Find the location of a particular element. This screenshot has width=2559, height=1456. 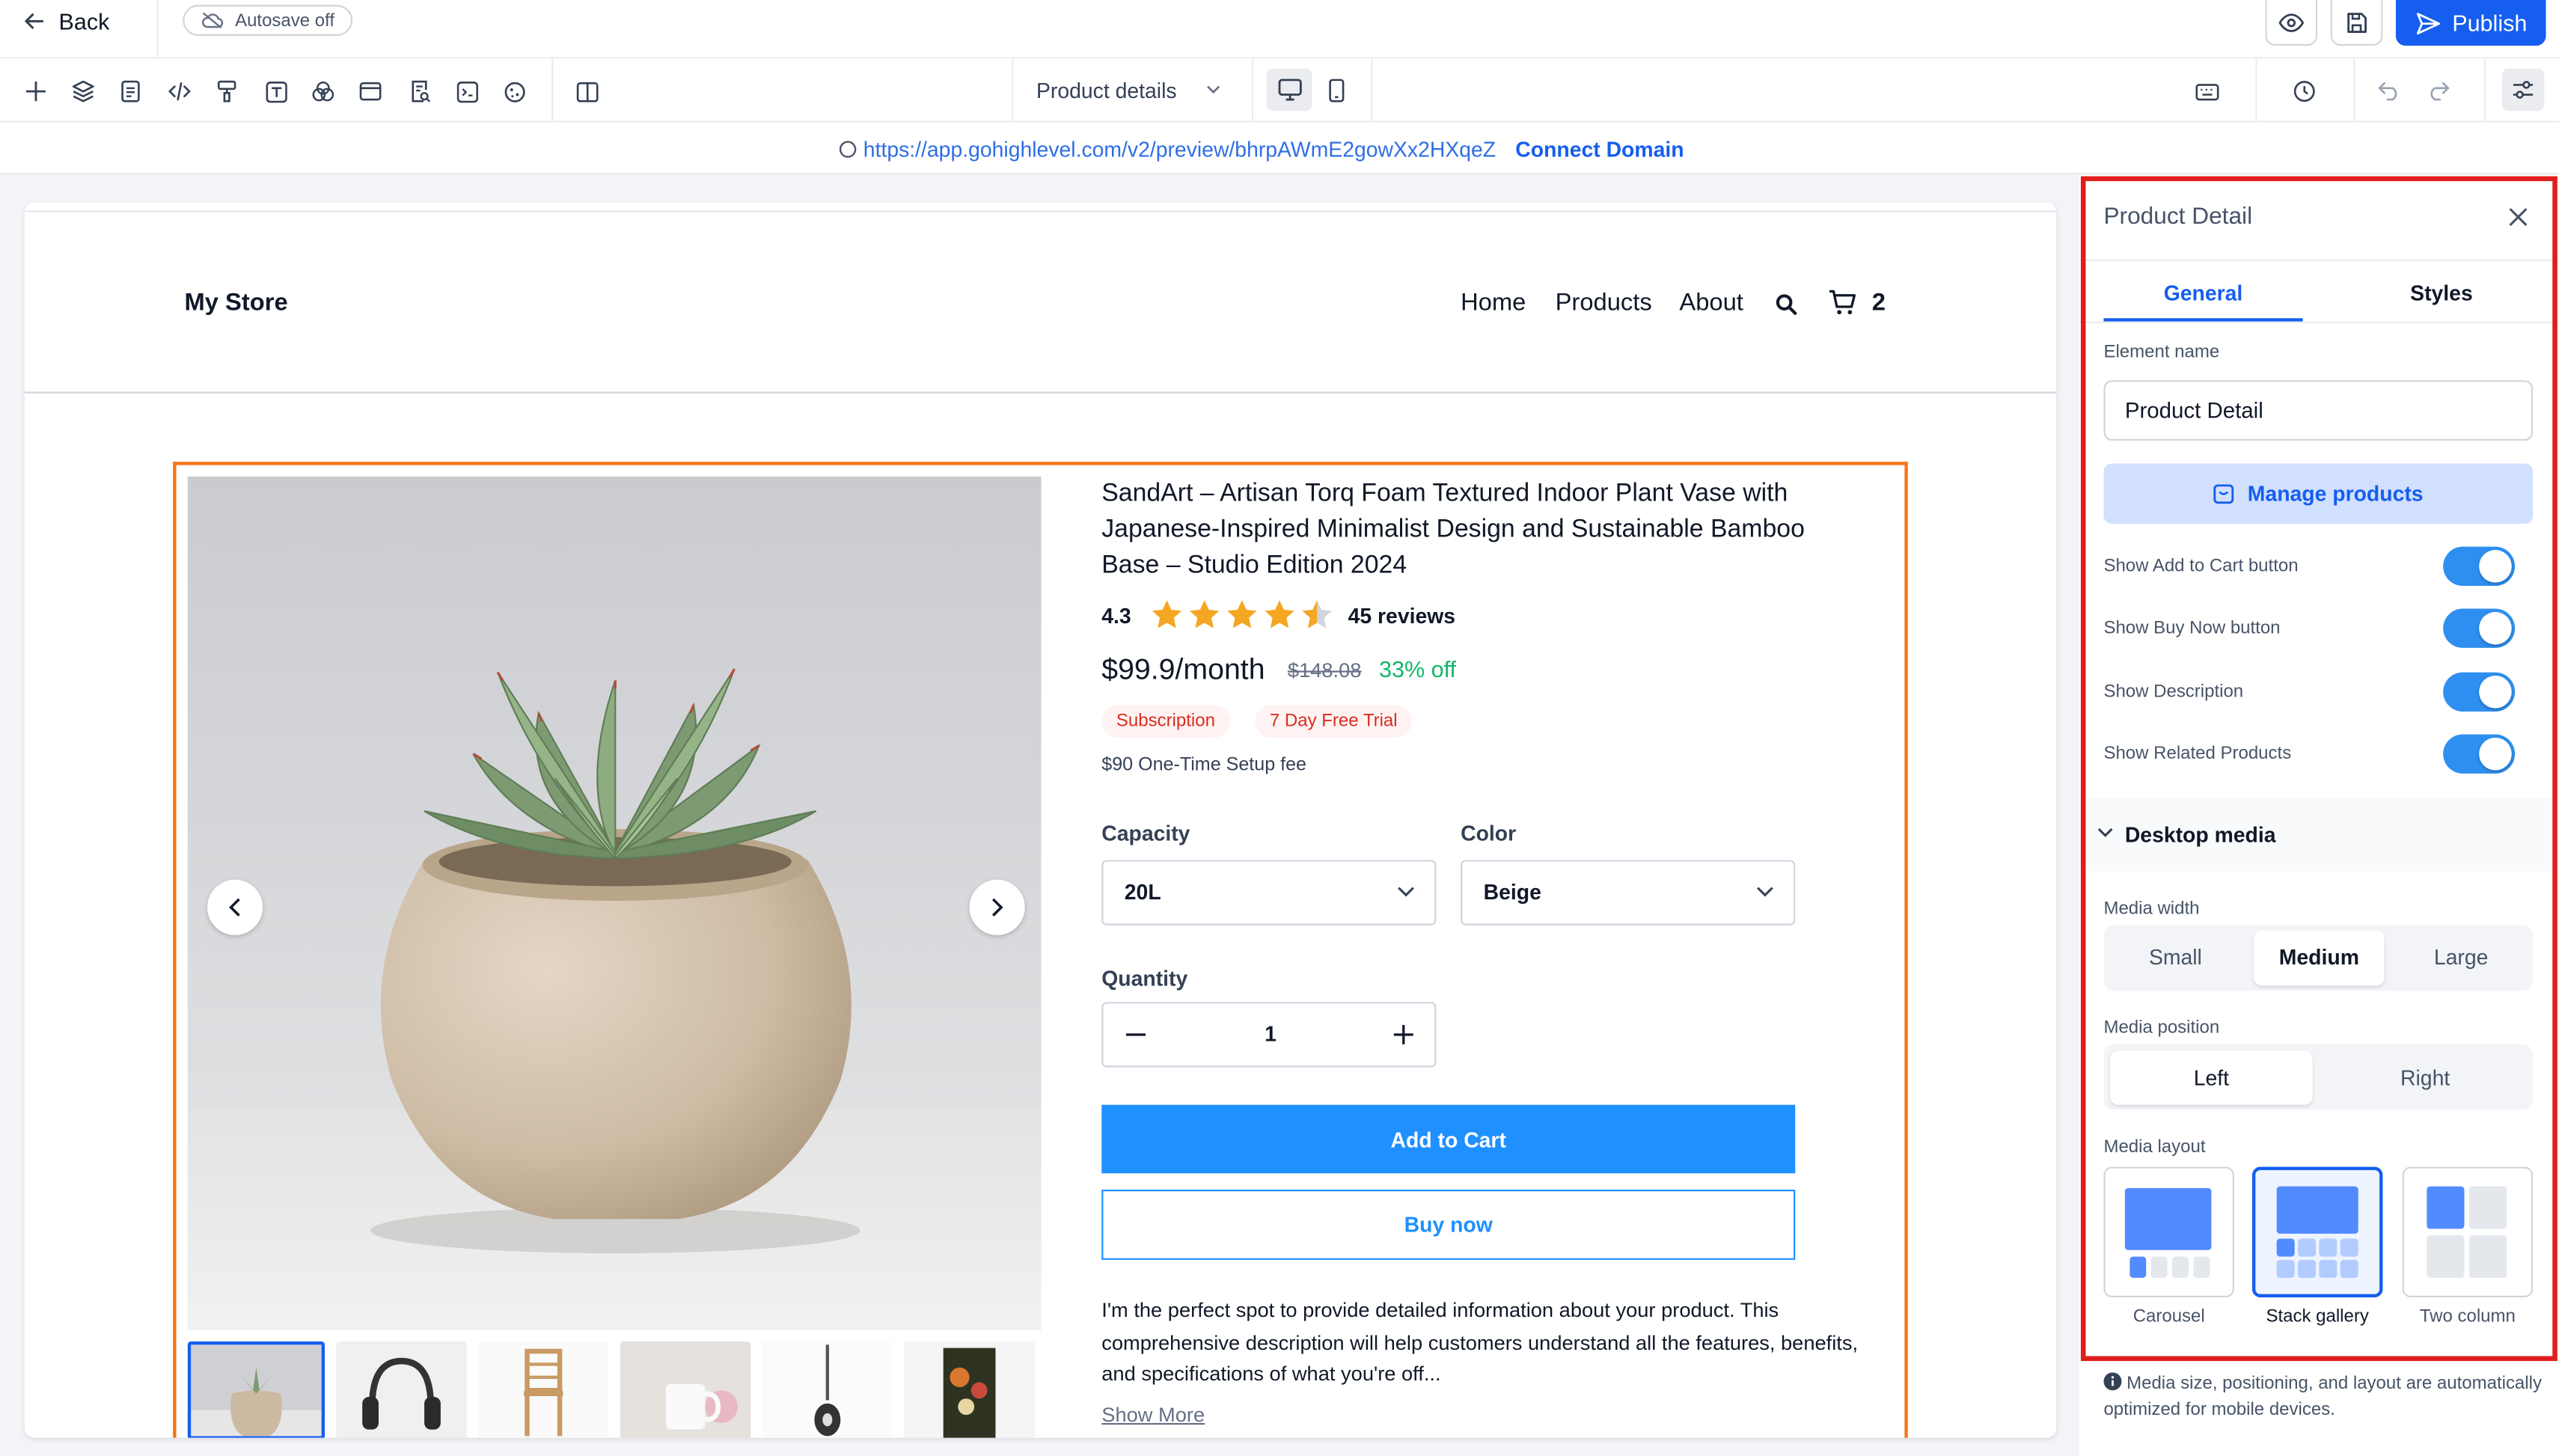

close-panel-button is located at coordinates (2518, 217).